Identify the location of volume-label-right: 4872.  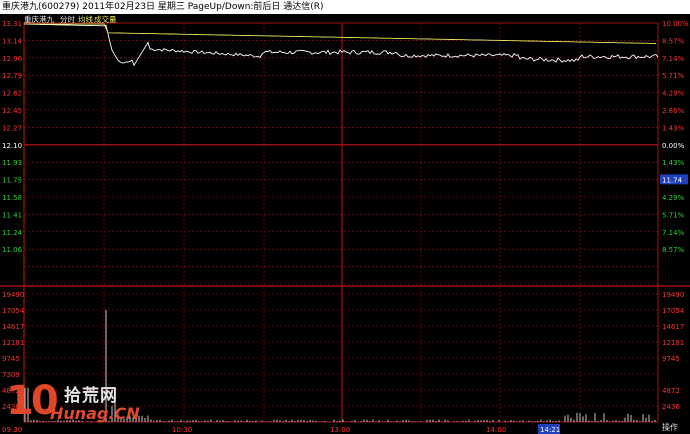
(671, 391).